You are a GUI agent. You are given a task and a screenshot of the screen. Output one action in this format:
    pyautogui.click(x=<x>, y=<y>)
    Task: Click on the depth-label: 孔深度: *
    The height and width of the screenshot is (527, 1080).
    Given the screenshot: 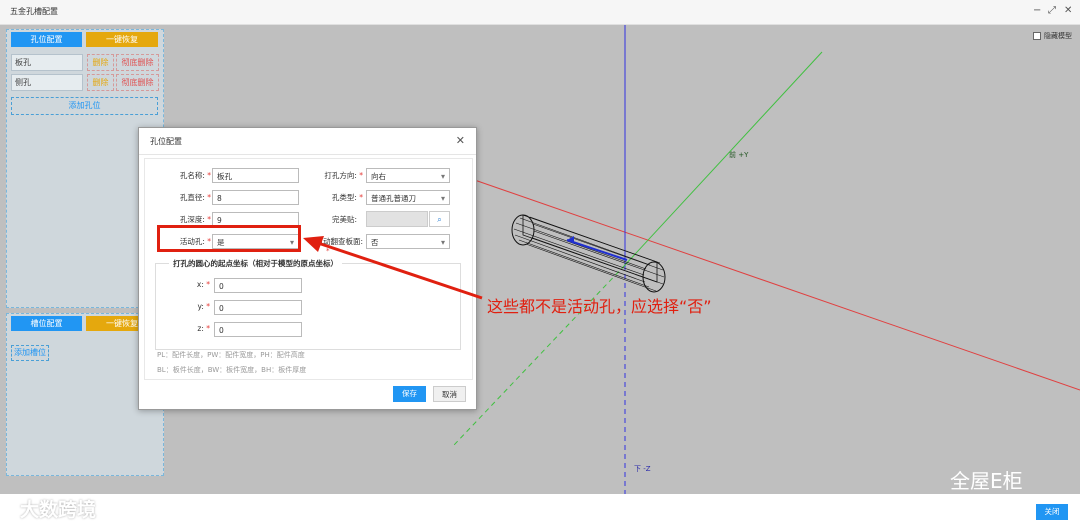 What is the action you would take?
    pyautogui.click(x=195, y=219)
    